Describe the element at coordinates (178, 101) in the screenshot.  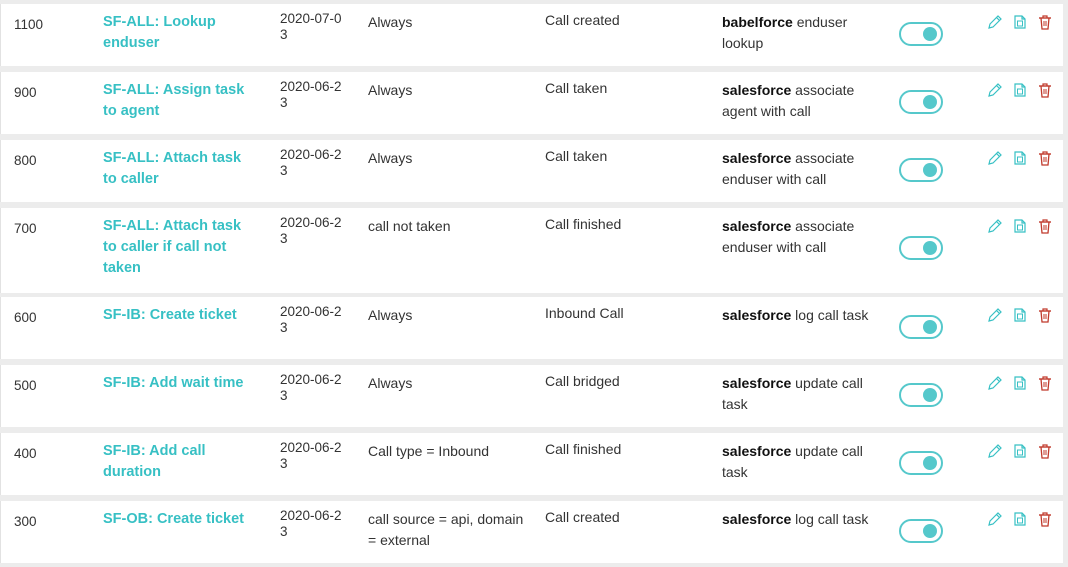
I see `rule-name-link: SF-ALL: Assign task to agent` at that location.